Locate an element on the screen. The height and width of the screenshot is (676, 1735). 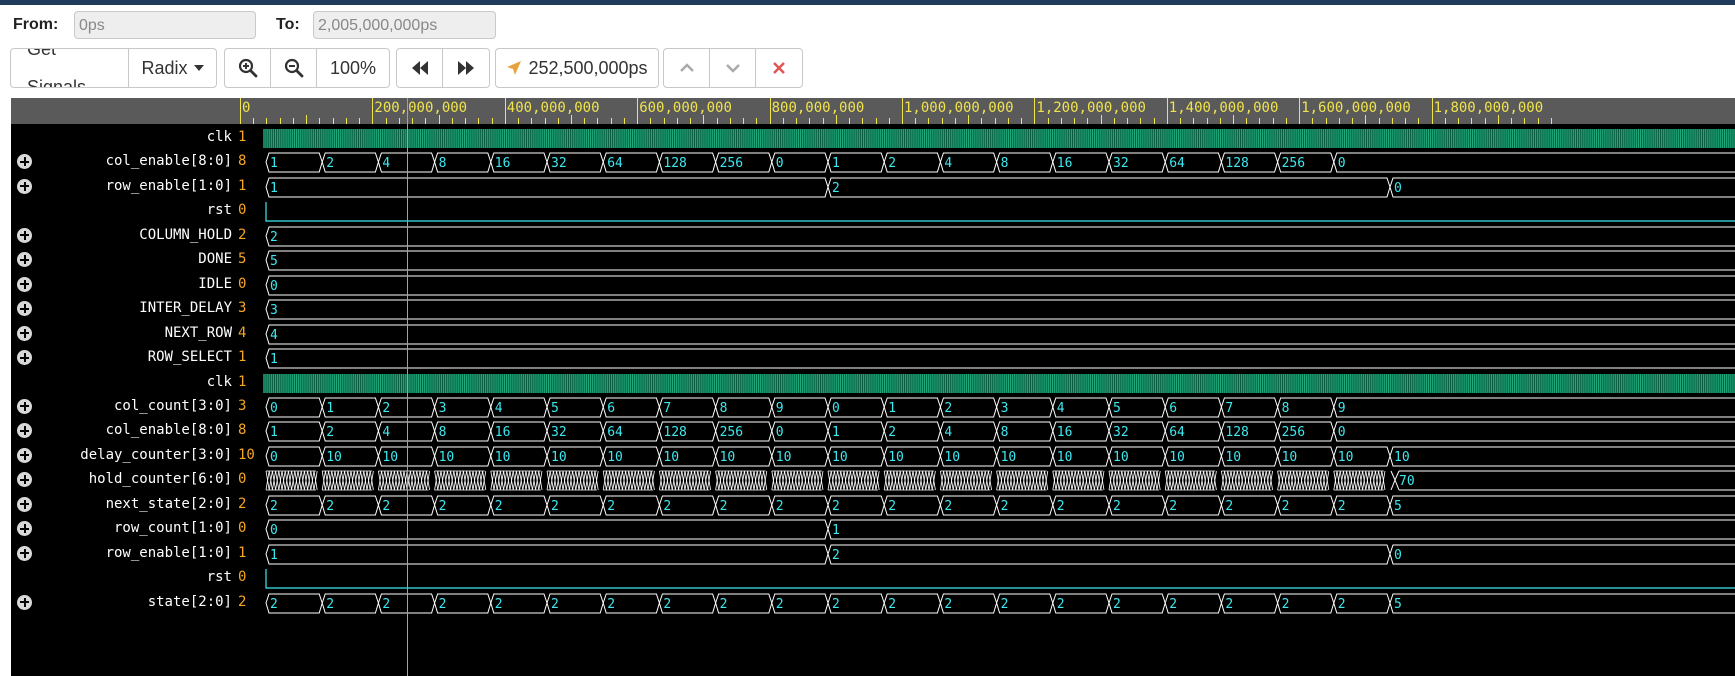
signal-waveform: 1 is located at coordinates (999, 358).